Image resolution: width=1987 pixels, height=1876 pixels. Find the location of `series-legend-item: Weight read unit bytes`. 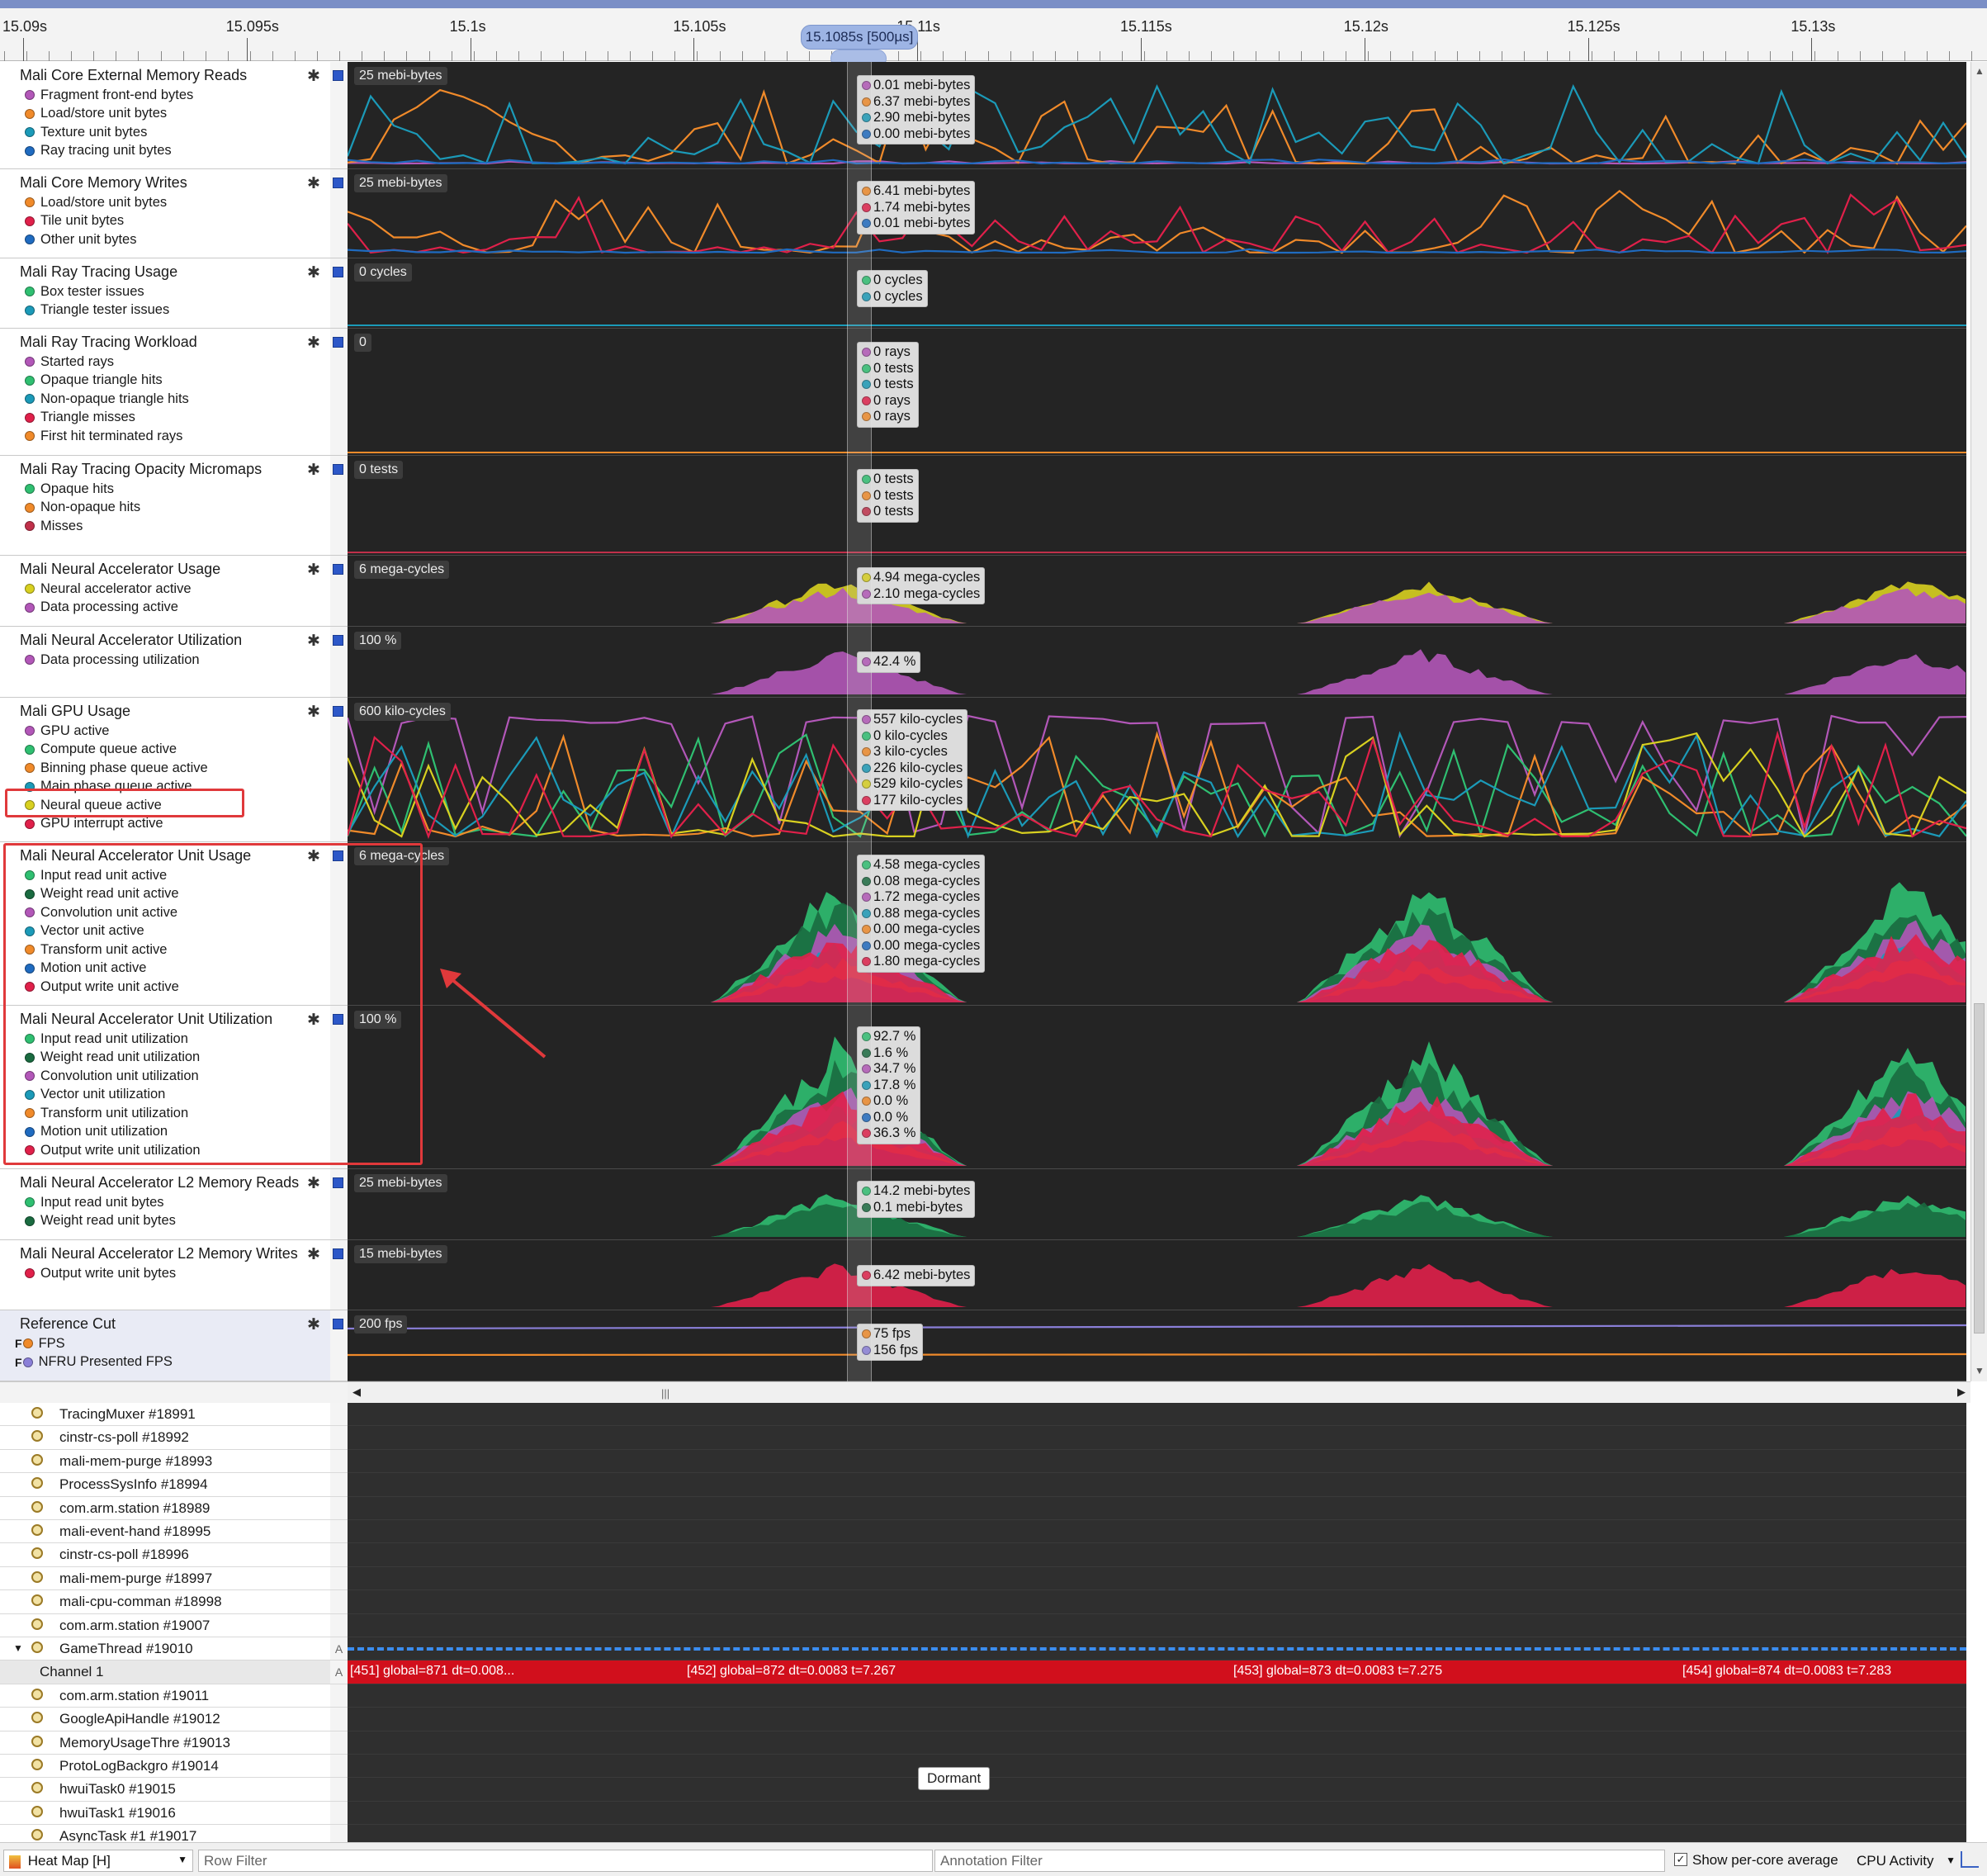

series-legend-item: Weight read unit bytes is located at coordinates (100, 1221).